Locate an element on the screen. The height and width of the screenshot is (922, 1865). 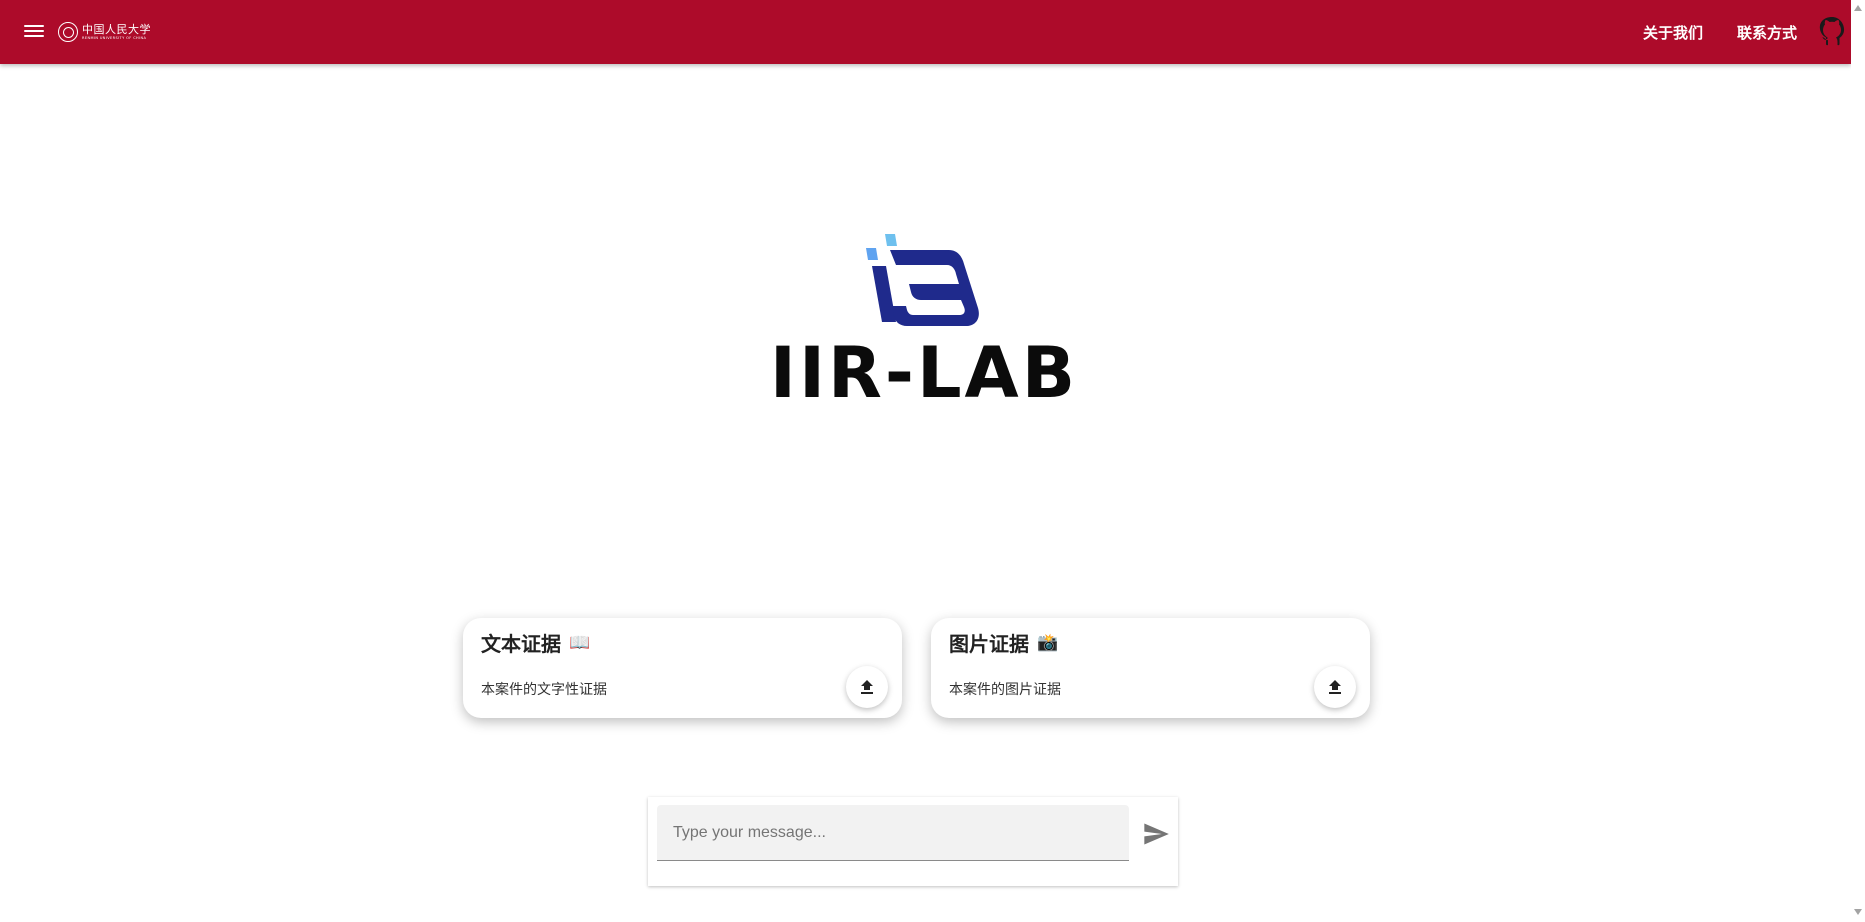
book-icon: 📖 is located at coordinates (580, 642).